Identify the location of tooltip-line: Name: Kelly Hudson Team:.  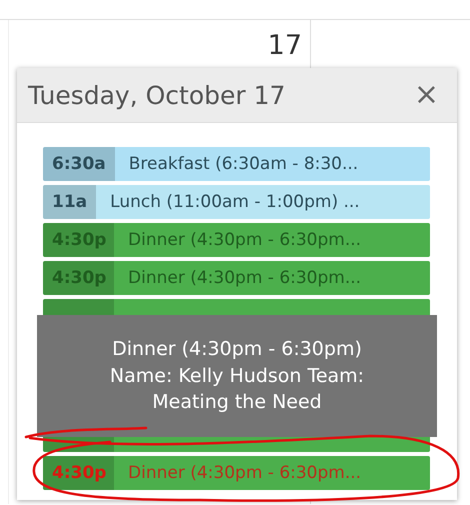
(237, 376).